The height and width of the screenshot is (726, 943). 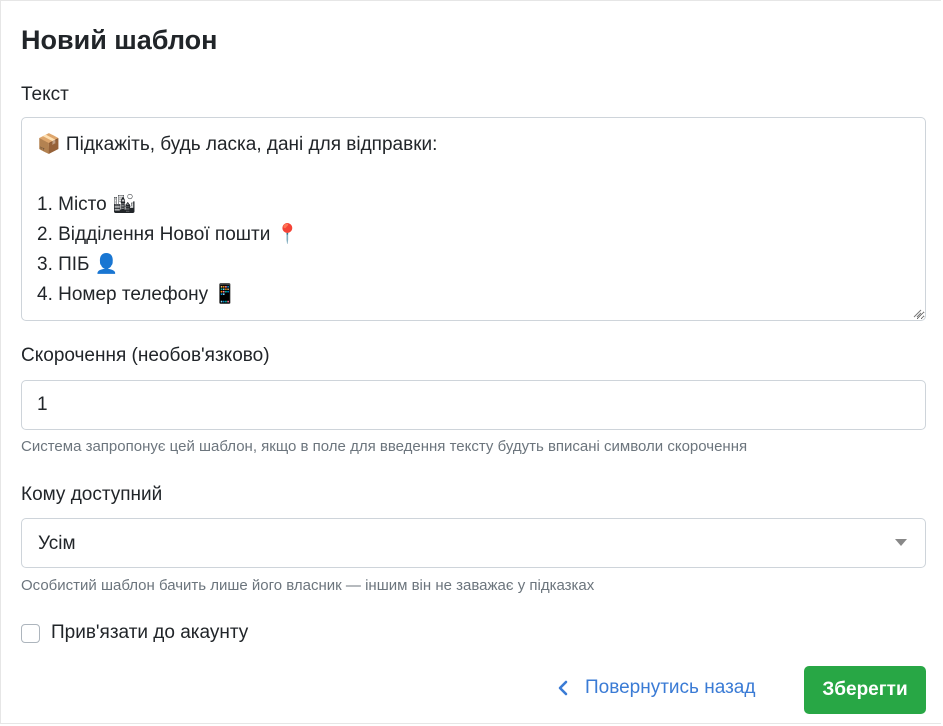 I want to click on back-link-label: Повернутись назад, so click(x=670, y=687).